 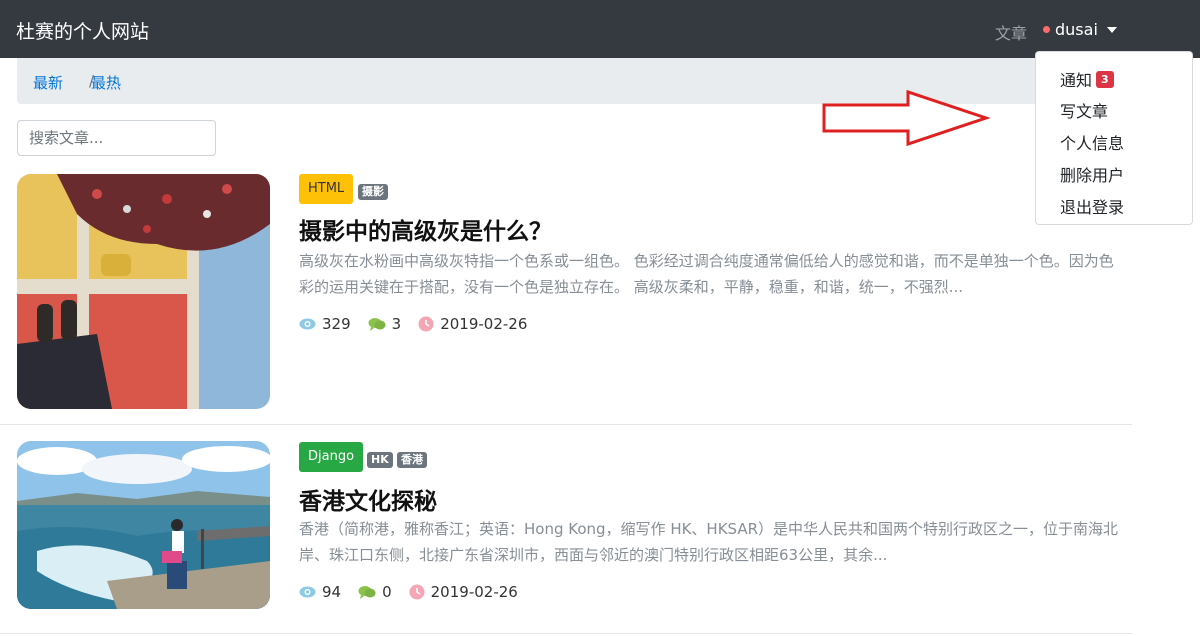 What do you see at coordinates (82, 30) in the screenshot?
I see `site-brand: 杜赛的个人网站` at bounding box center [82, 30].